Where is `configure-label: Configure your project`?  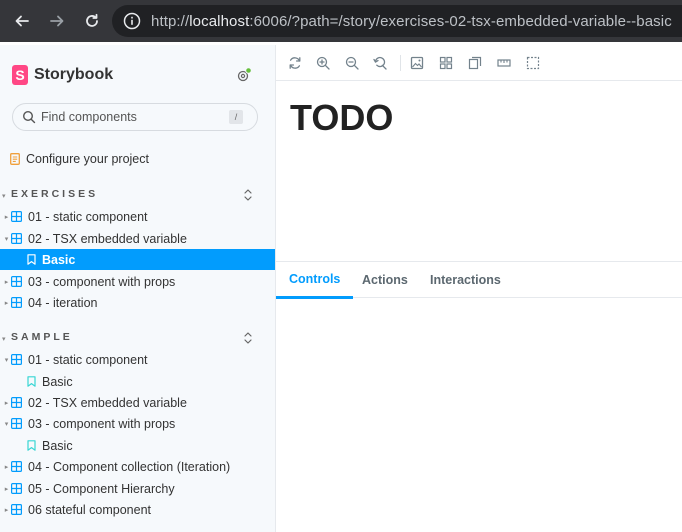
configure-label: Configure your project is located at coordinates (87, 159).